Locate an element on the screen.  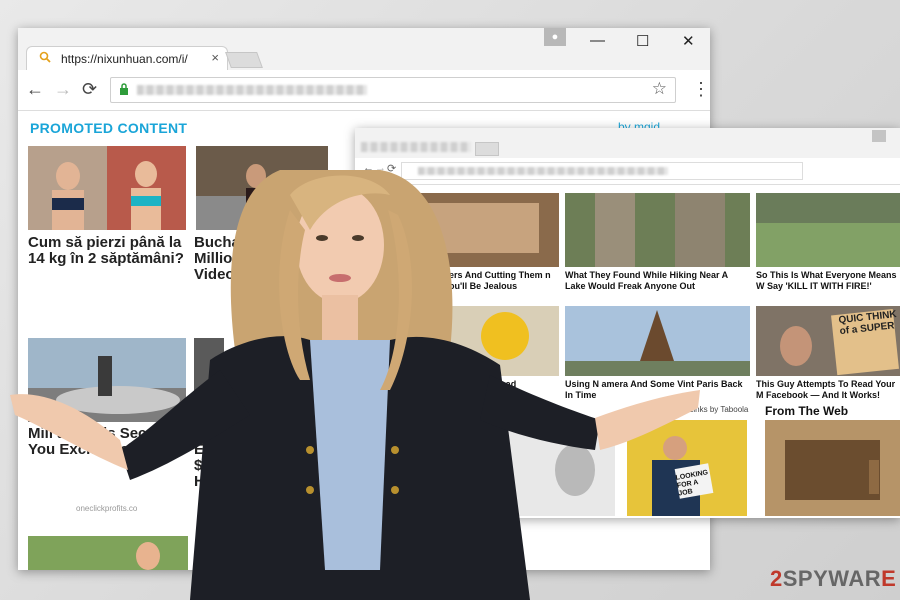
back-button: ← is located at coordinates (35, 89).